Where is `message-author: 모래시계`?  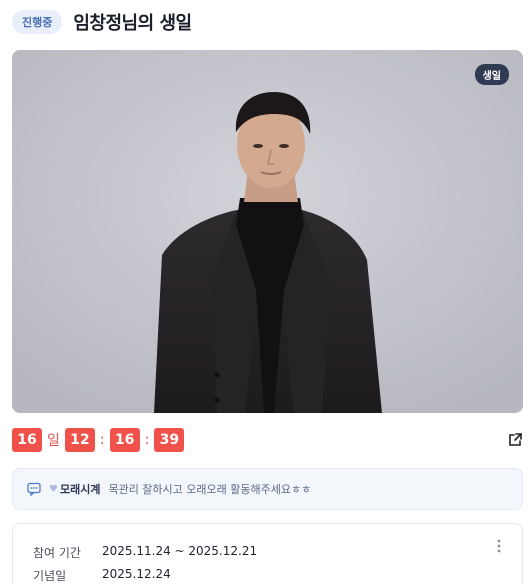
message-author: 모래시계 is located at coordinates (80, 489).